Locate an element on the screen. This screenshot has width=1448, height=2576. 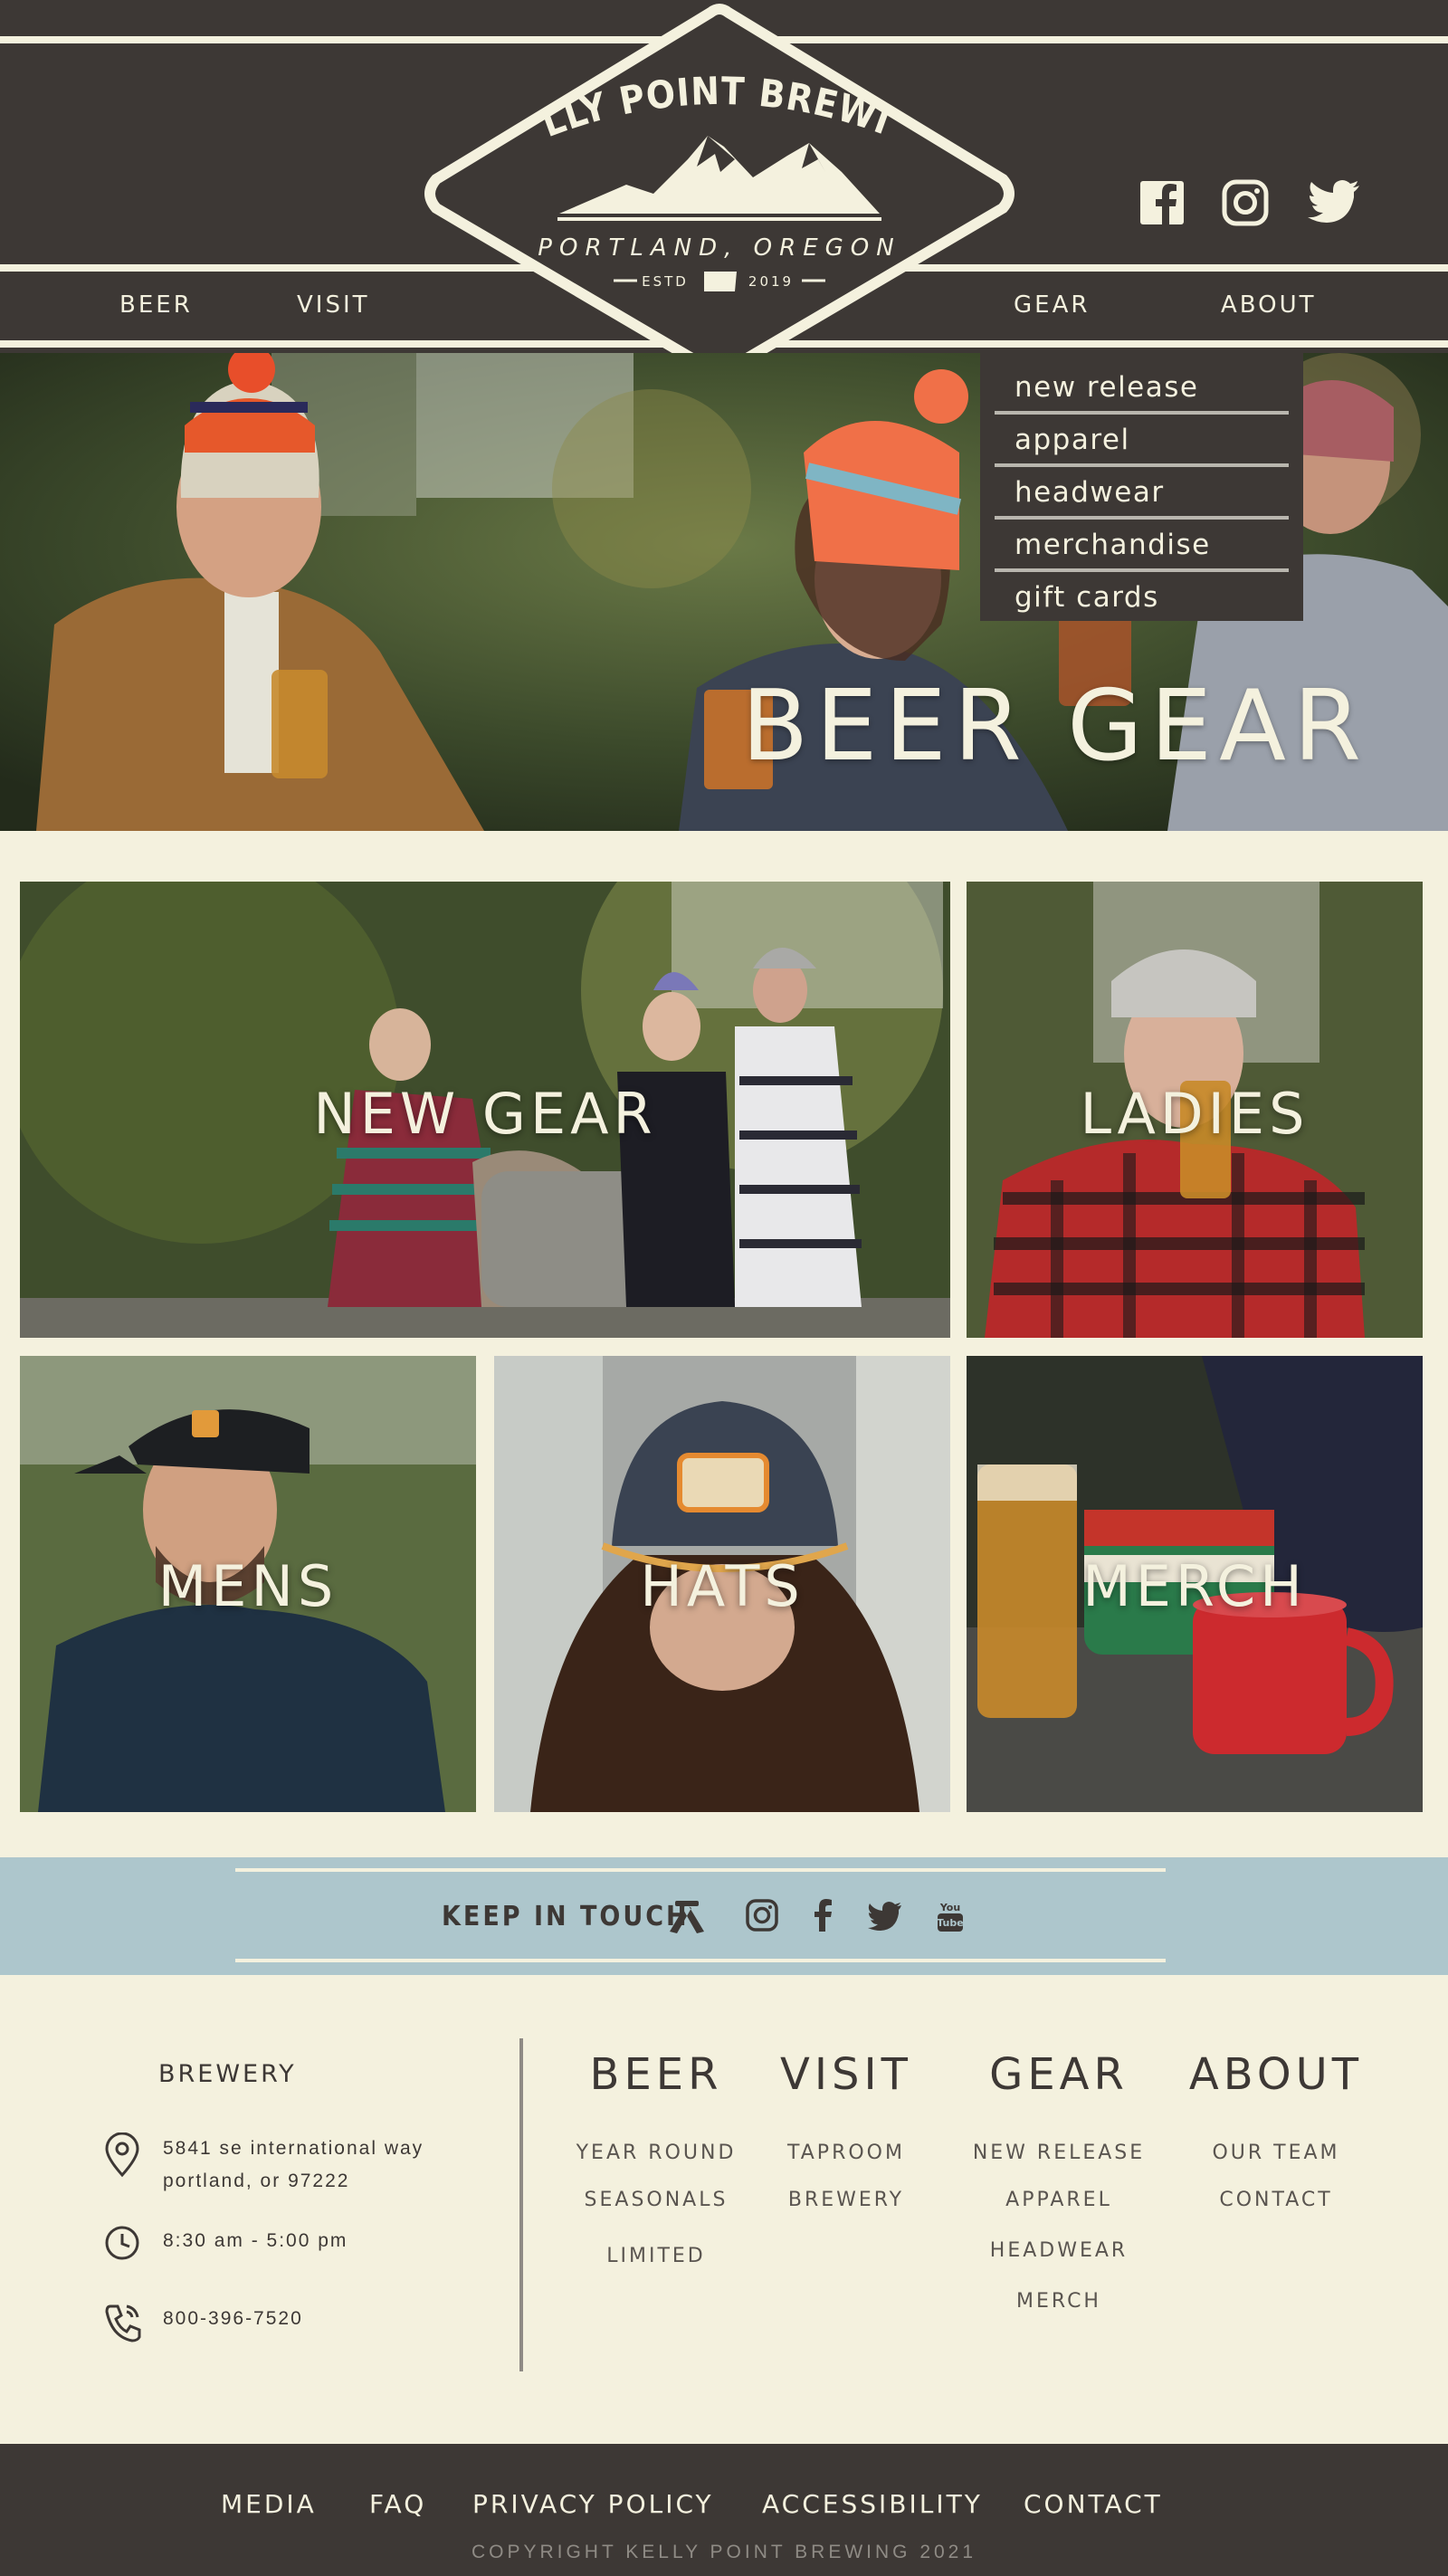
brand-estd: ESTD is located at coordinates (665, 282).